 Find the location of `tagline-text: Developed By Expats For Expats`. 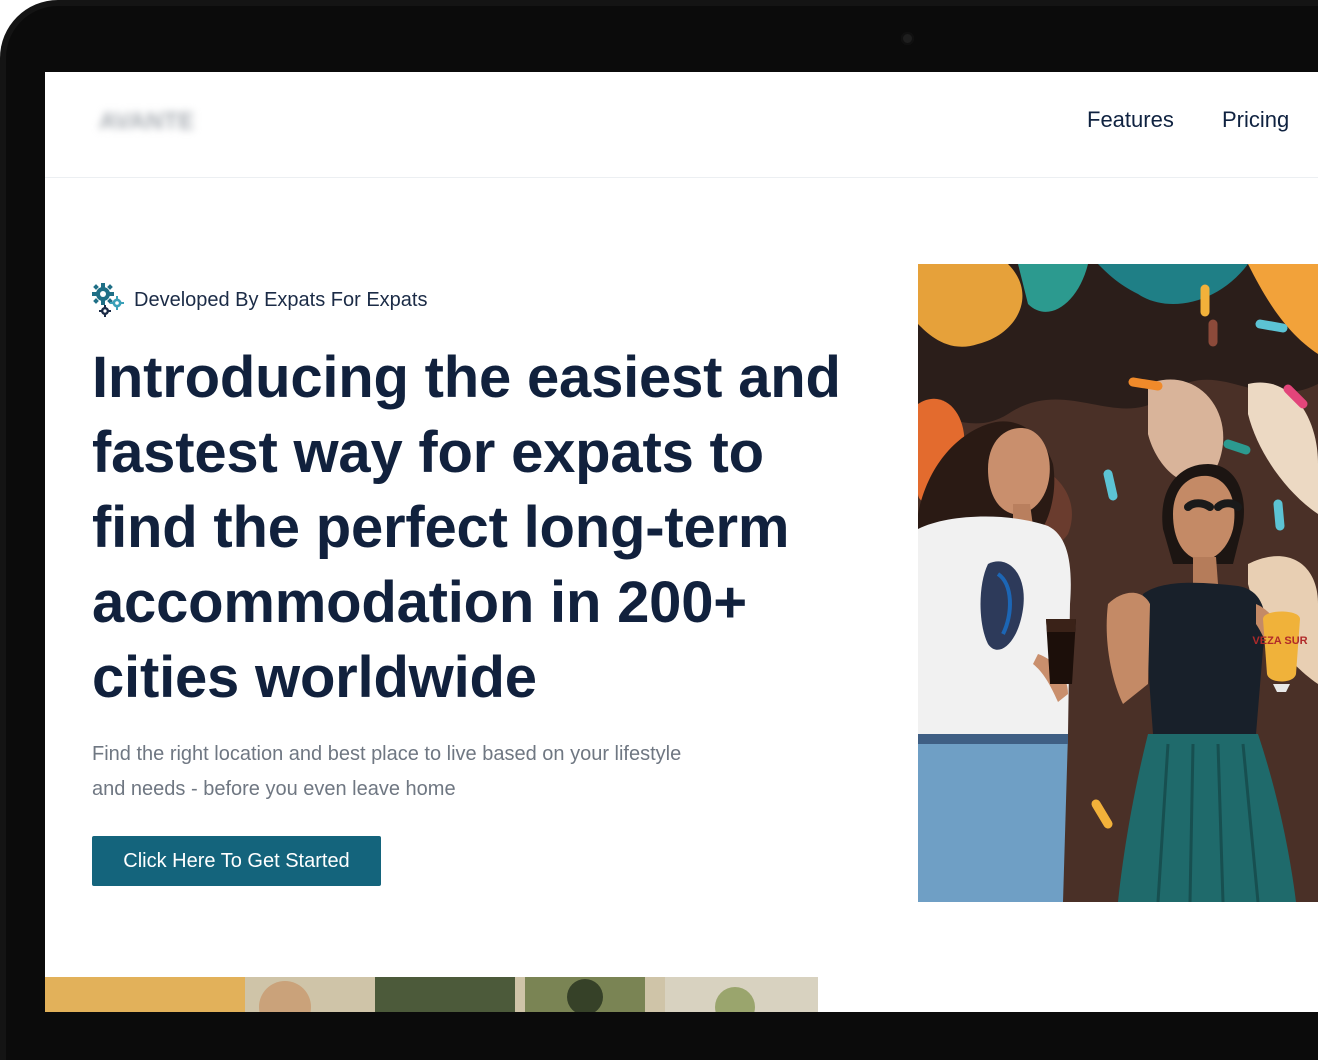

tagline-text: Developed By Expats For Expats is located at coordinates (281, 299).